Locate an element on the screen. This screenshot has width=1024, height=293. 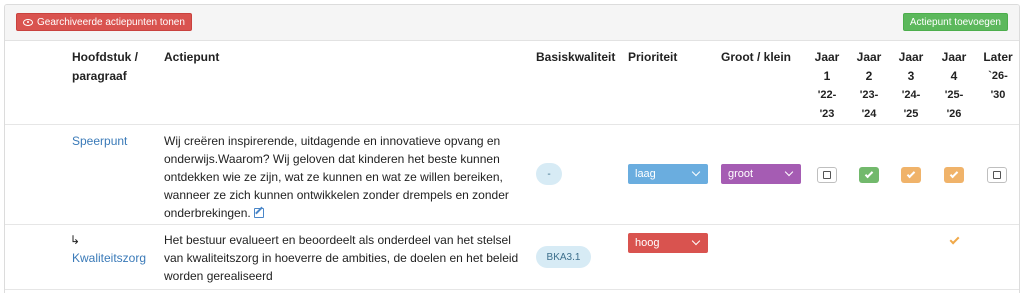
row-2-text-line: worden gerealiseerd is located at coordinates (218, 276).